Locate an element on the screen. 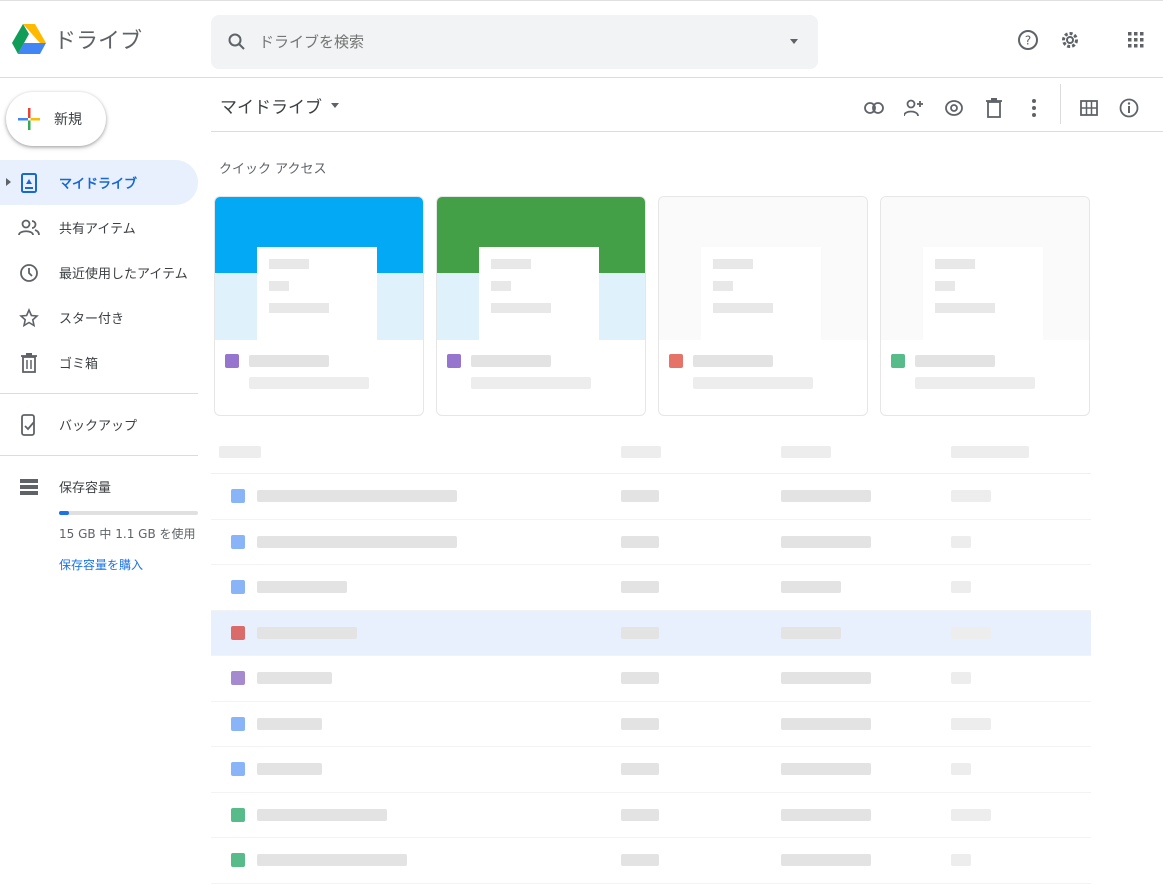  help-icon: ? is located at coordinates (1028, 40).